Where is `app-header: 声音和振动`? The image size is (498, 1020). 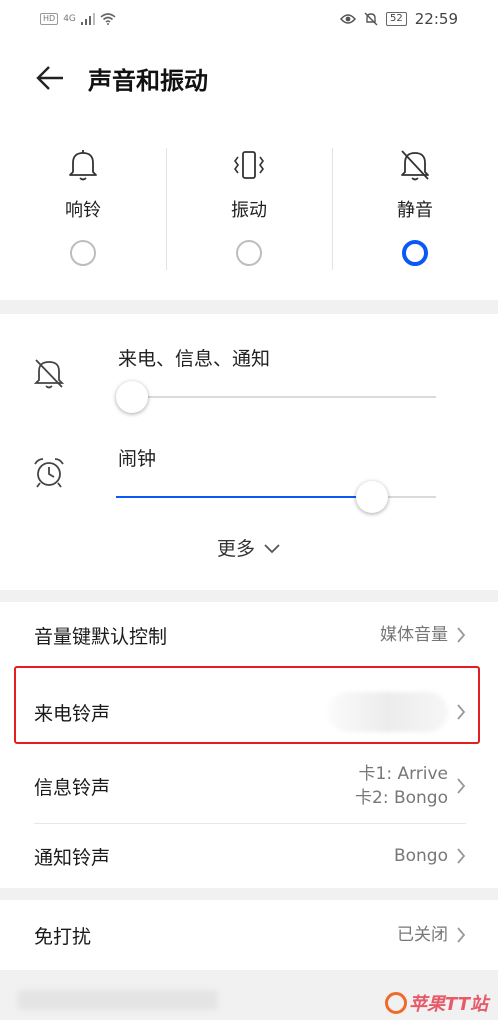 app-header: 声音和振动 is located at coordinates (249, 78).